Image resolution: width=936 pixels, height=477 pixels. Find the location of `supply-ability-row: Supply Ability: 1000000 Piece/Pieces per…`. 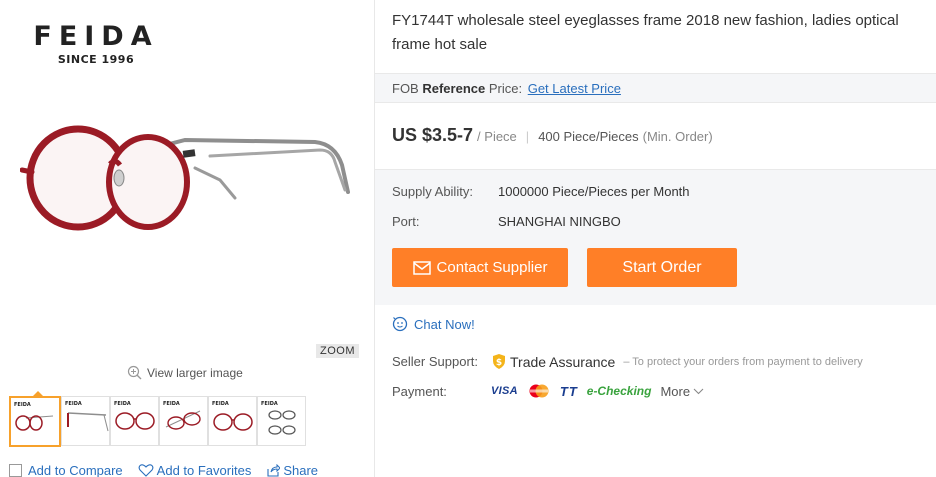

supply-ability-row: Supply Ability: 1000000 Piece/Pieces per… is located at coordinates (541, 191).